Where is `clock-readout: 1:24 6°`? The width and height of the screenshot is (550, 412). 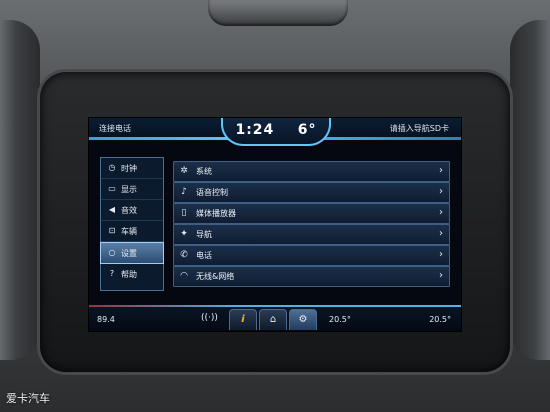
clock-readout: 1:24 6° is located at coordinates (276, 130).